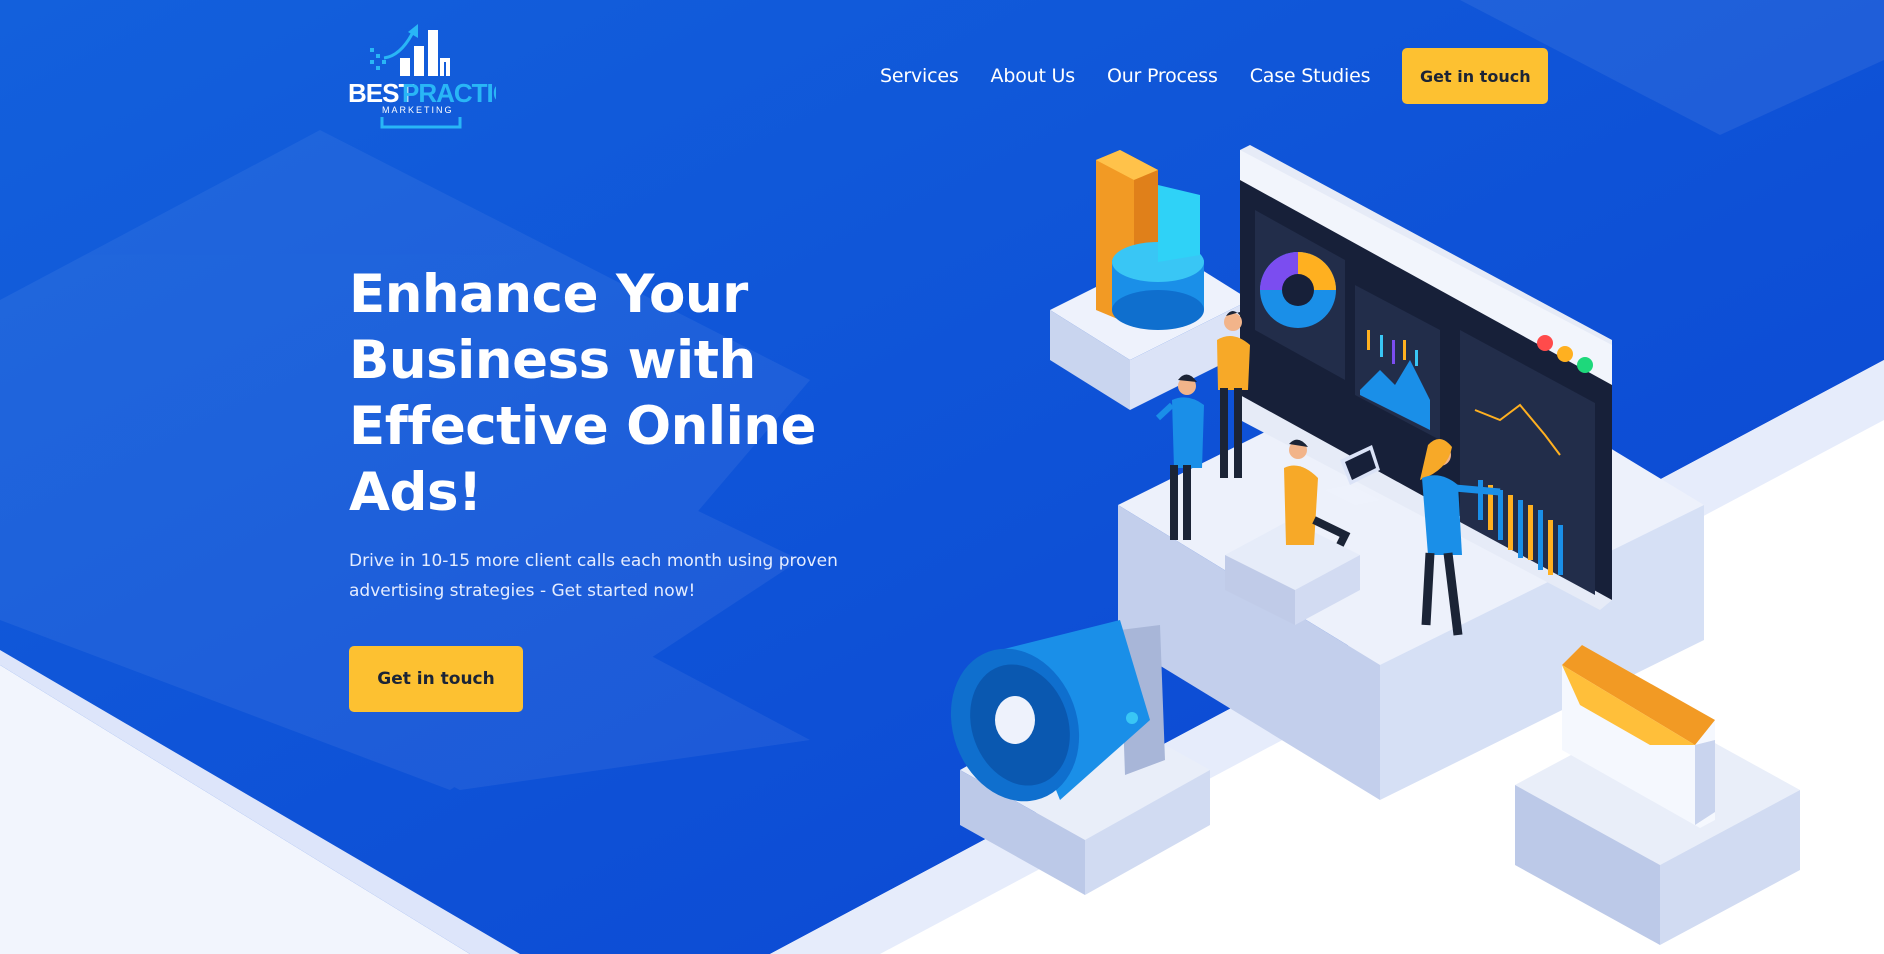  Describe the element at coordinates (1310, 76) in the screenshot. I see `nav-item-case-studies: Case Studies` at that location.